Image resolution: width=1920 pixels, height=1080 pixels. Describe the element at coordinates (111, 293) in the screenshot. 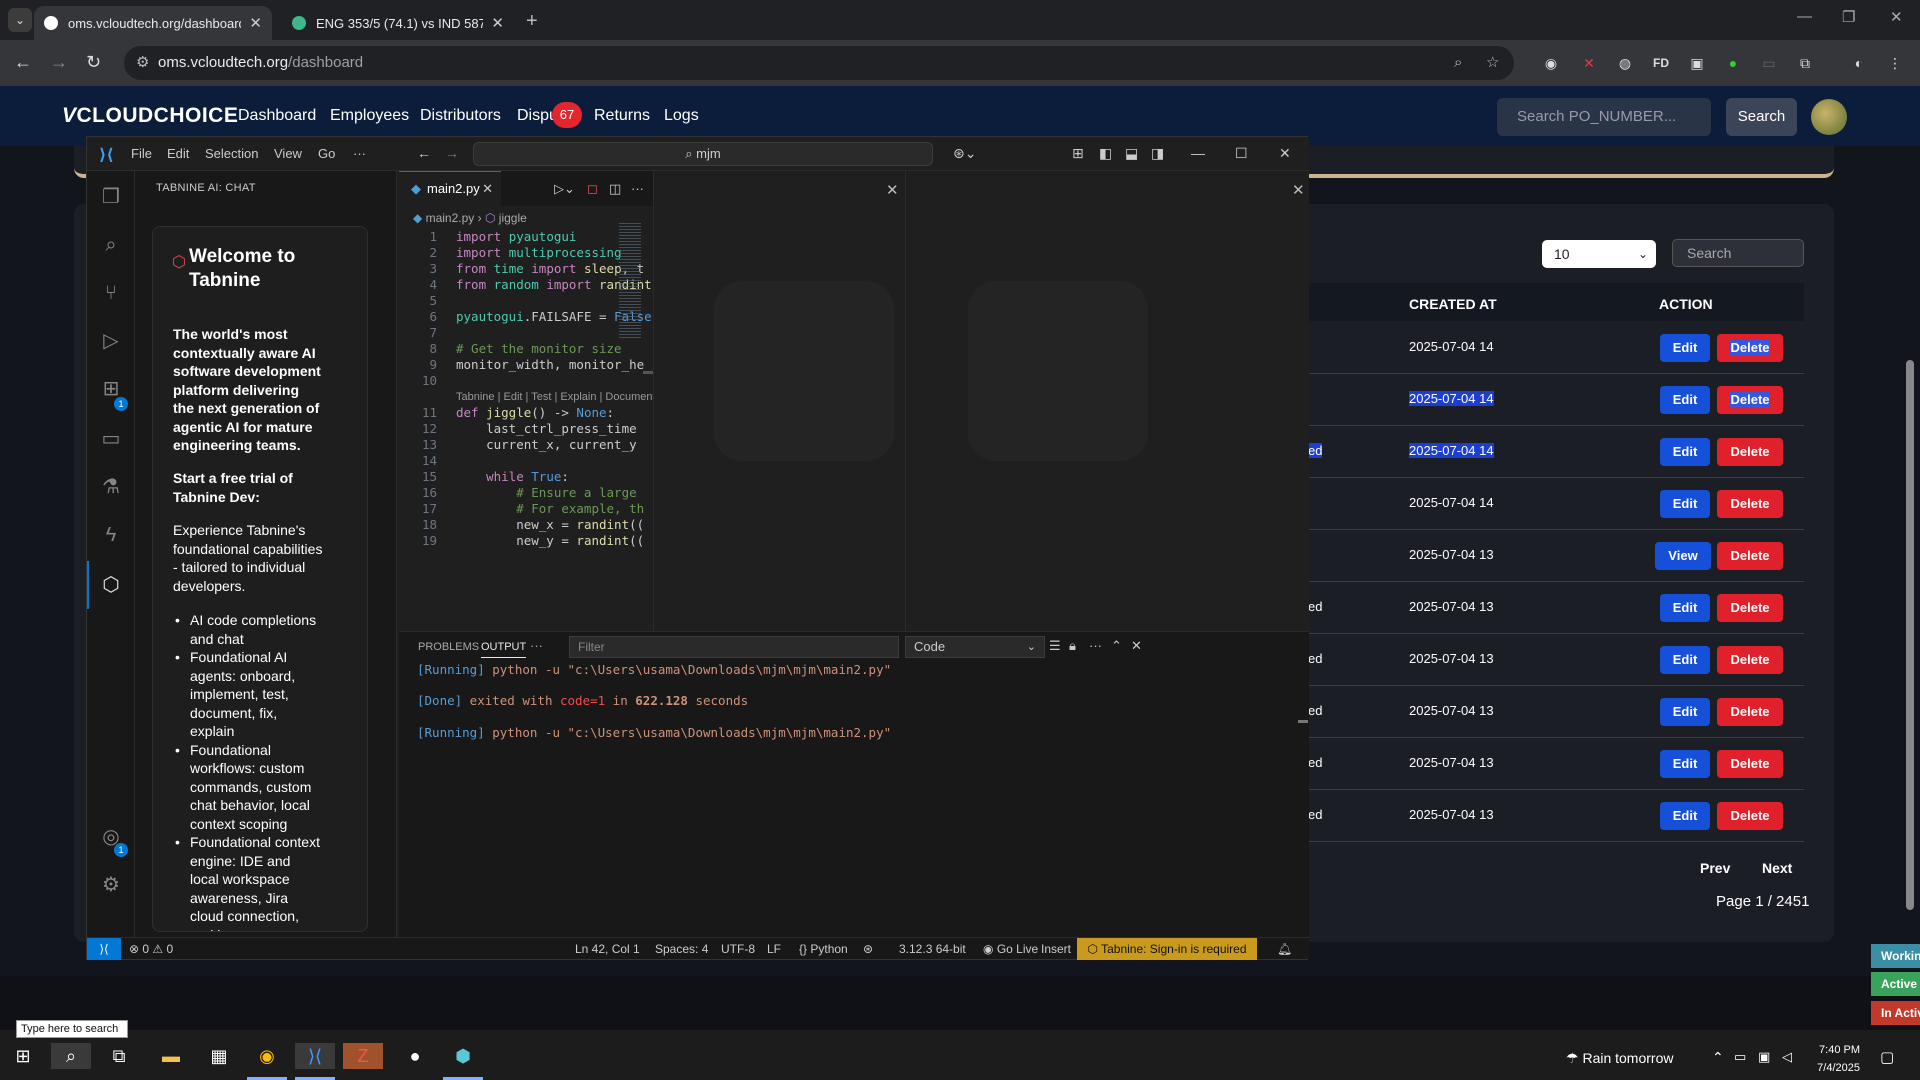

I see `source-control-icon: ⑂` at that location.